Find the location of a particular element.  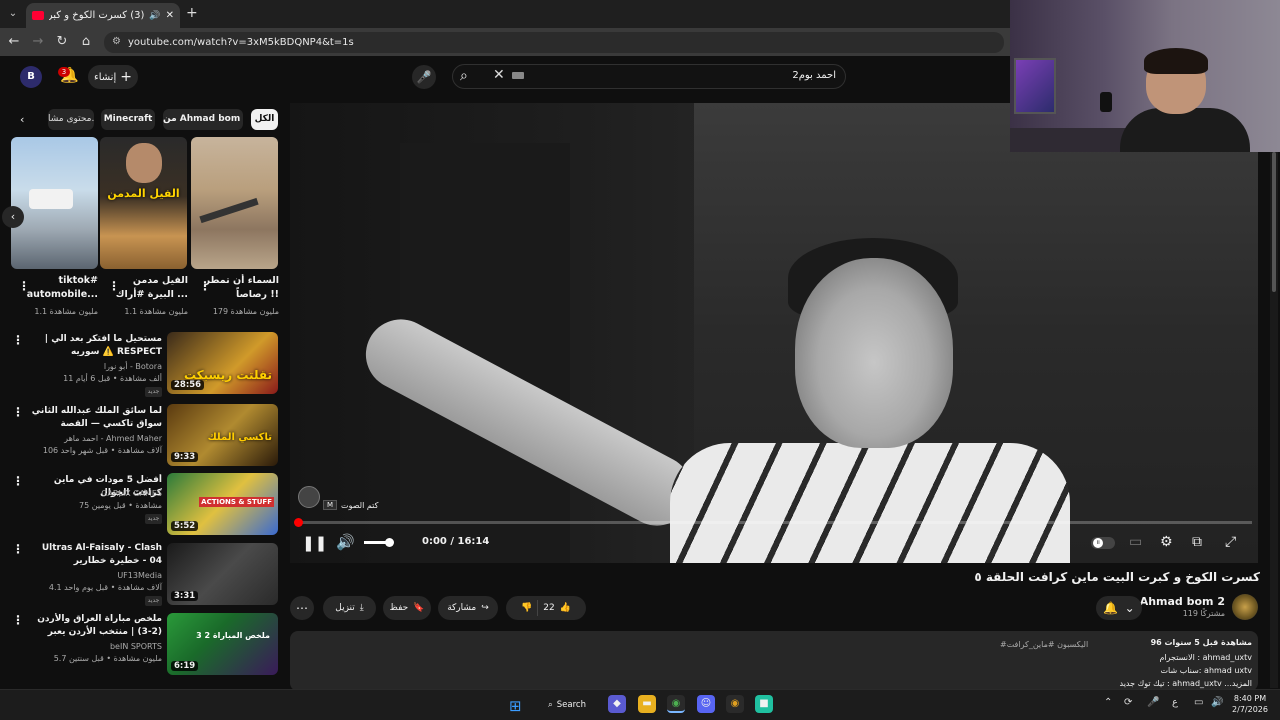

channel-watermark is located at coordinates (309, 497).